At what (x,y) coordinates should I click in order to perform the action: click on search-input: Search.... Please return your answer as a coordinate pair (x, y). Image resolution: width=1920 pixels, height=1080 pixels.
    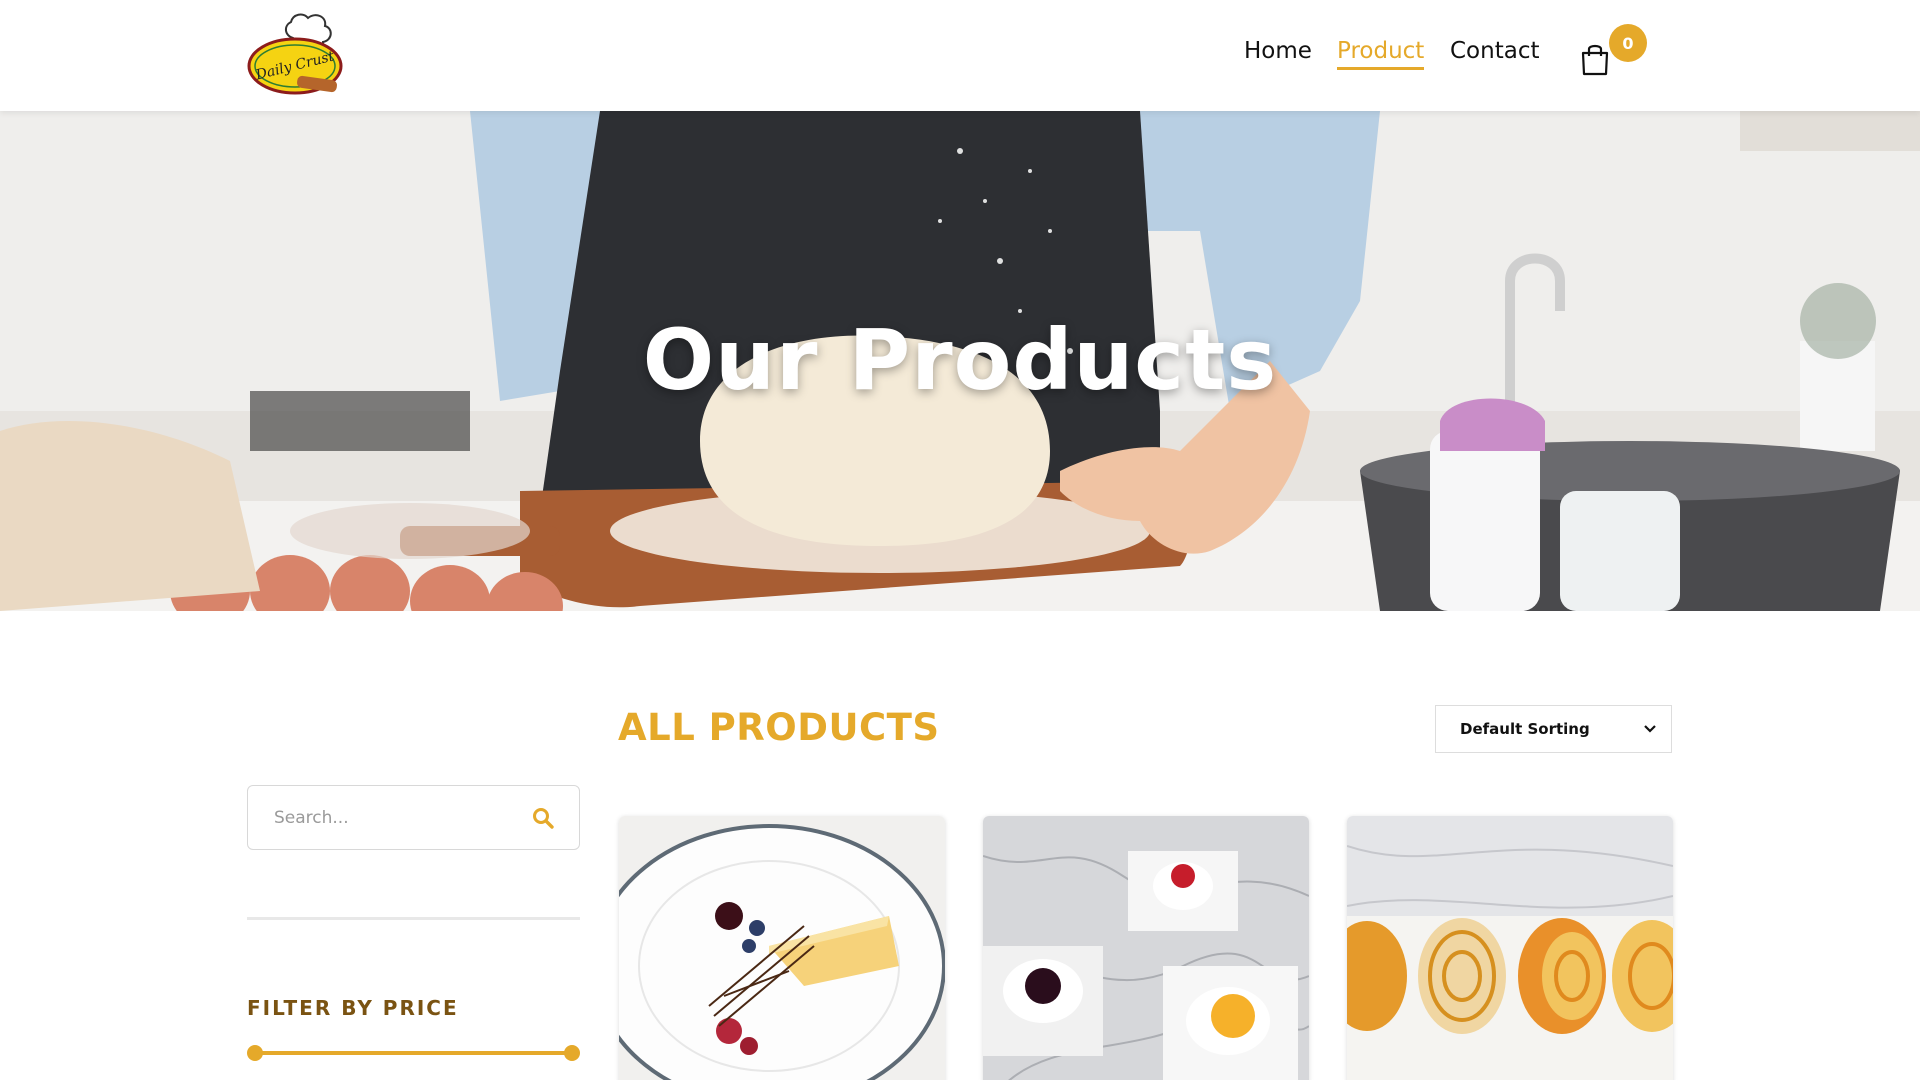
    Looking at the image, I should click on (413, 817).